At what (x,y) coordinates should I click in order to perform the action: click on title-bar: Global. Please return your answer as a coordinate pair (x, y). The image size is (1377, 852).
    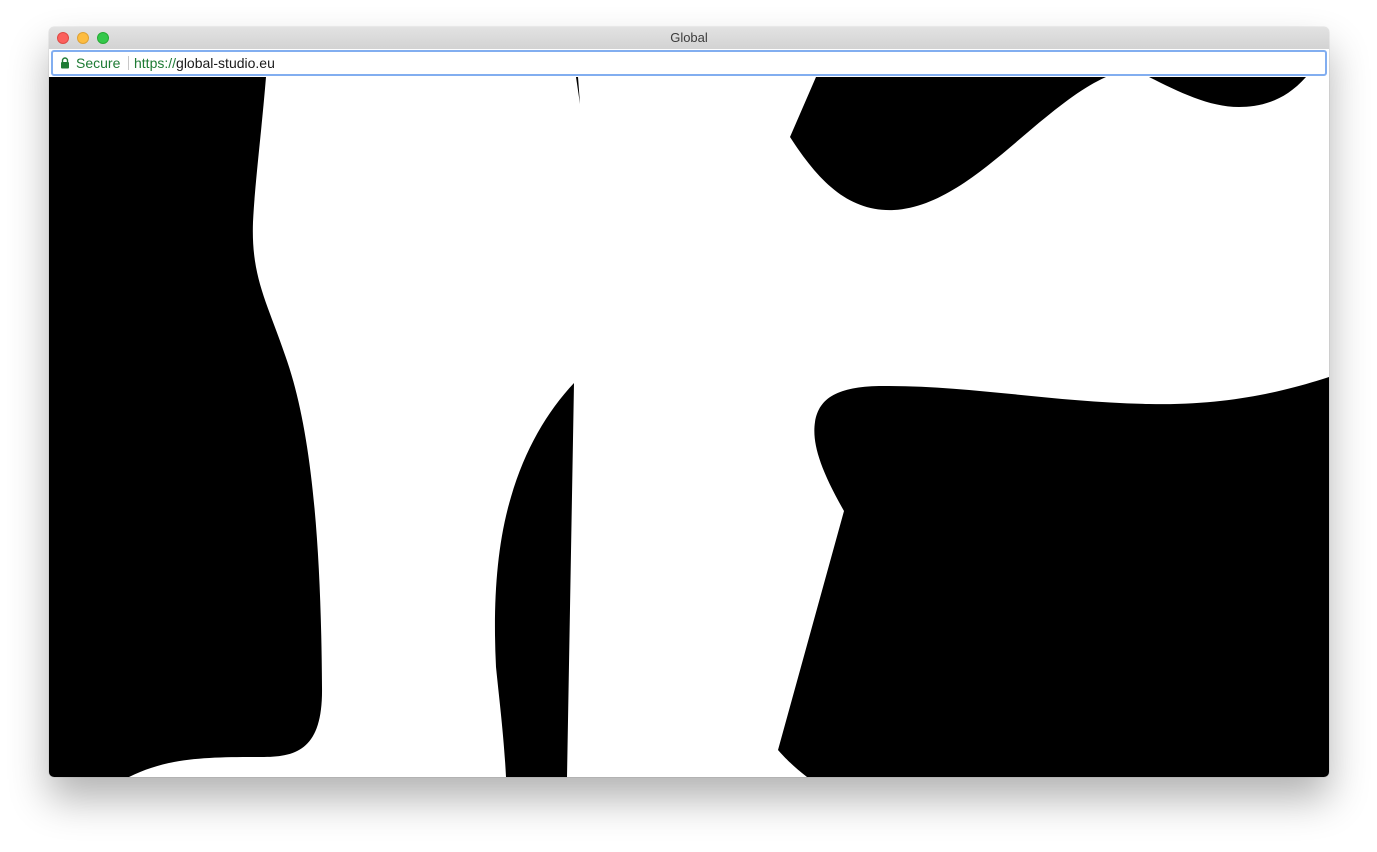
    Looking at the image, I should click on (689, 38).